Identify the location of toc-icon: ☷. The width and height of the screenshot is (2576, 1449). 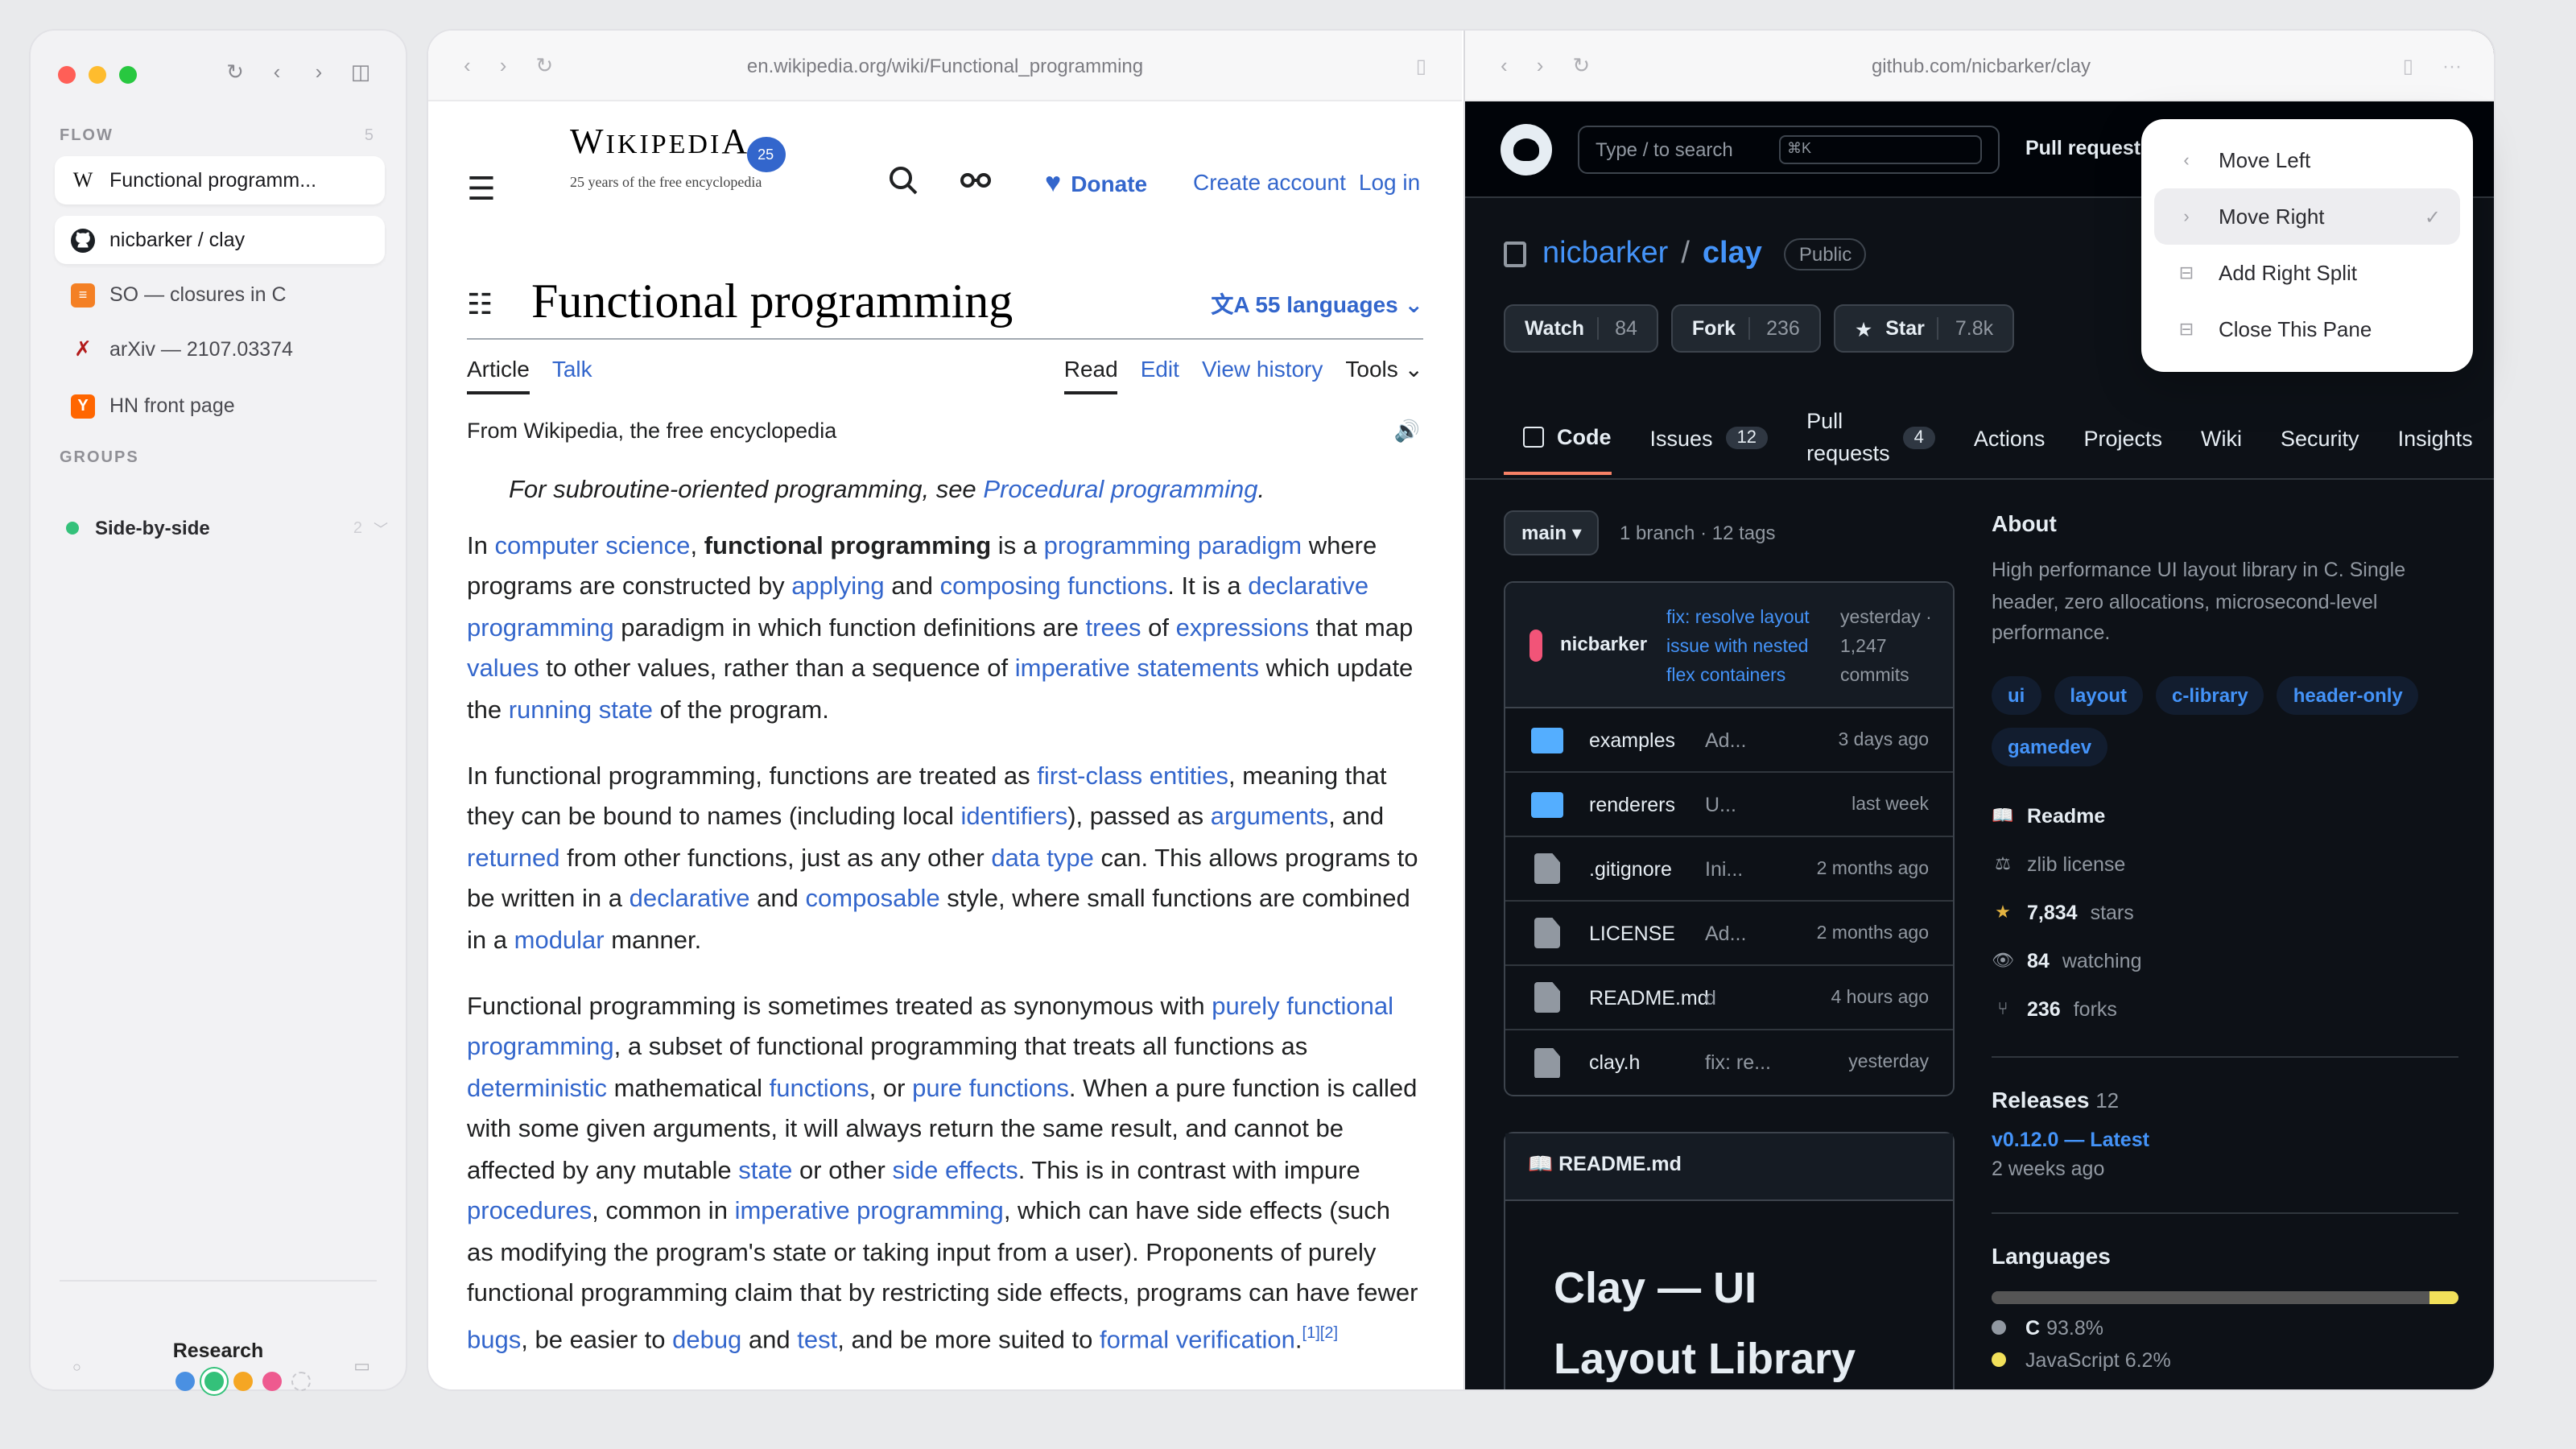
(480, 305).